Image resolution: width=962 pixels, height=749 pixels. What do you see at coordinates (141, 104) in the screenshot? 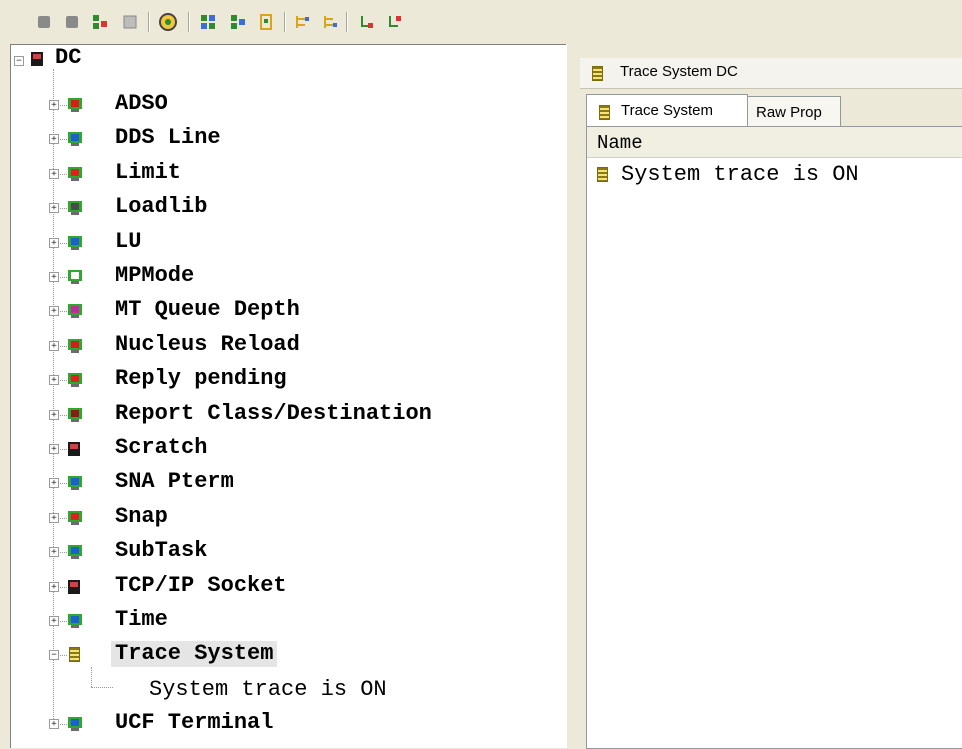
I see `tree-node-adso: ADSO` at bounding box center [141, 104].